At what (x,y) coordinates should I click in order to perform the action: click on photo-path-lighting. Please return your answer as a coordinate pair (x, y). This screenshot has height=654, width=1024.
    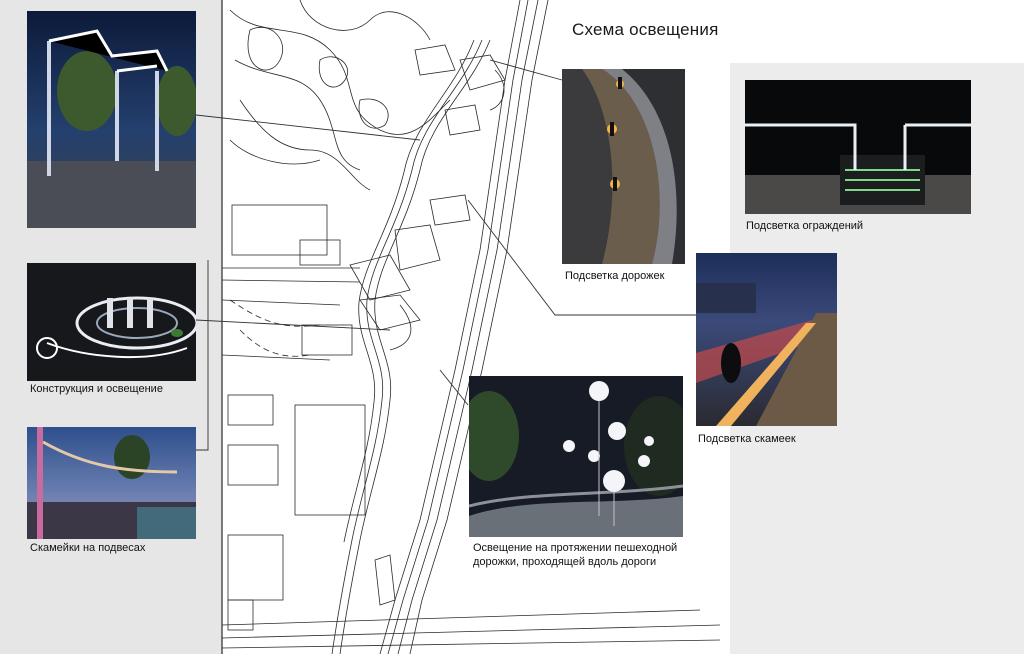
    Looking at the image, I should click on (623, 166).